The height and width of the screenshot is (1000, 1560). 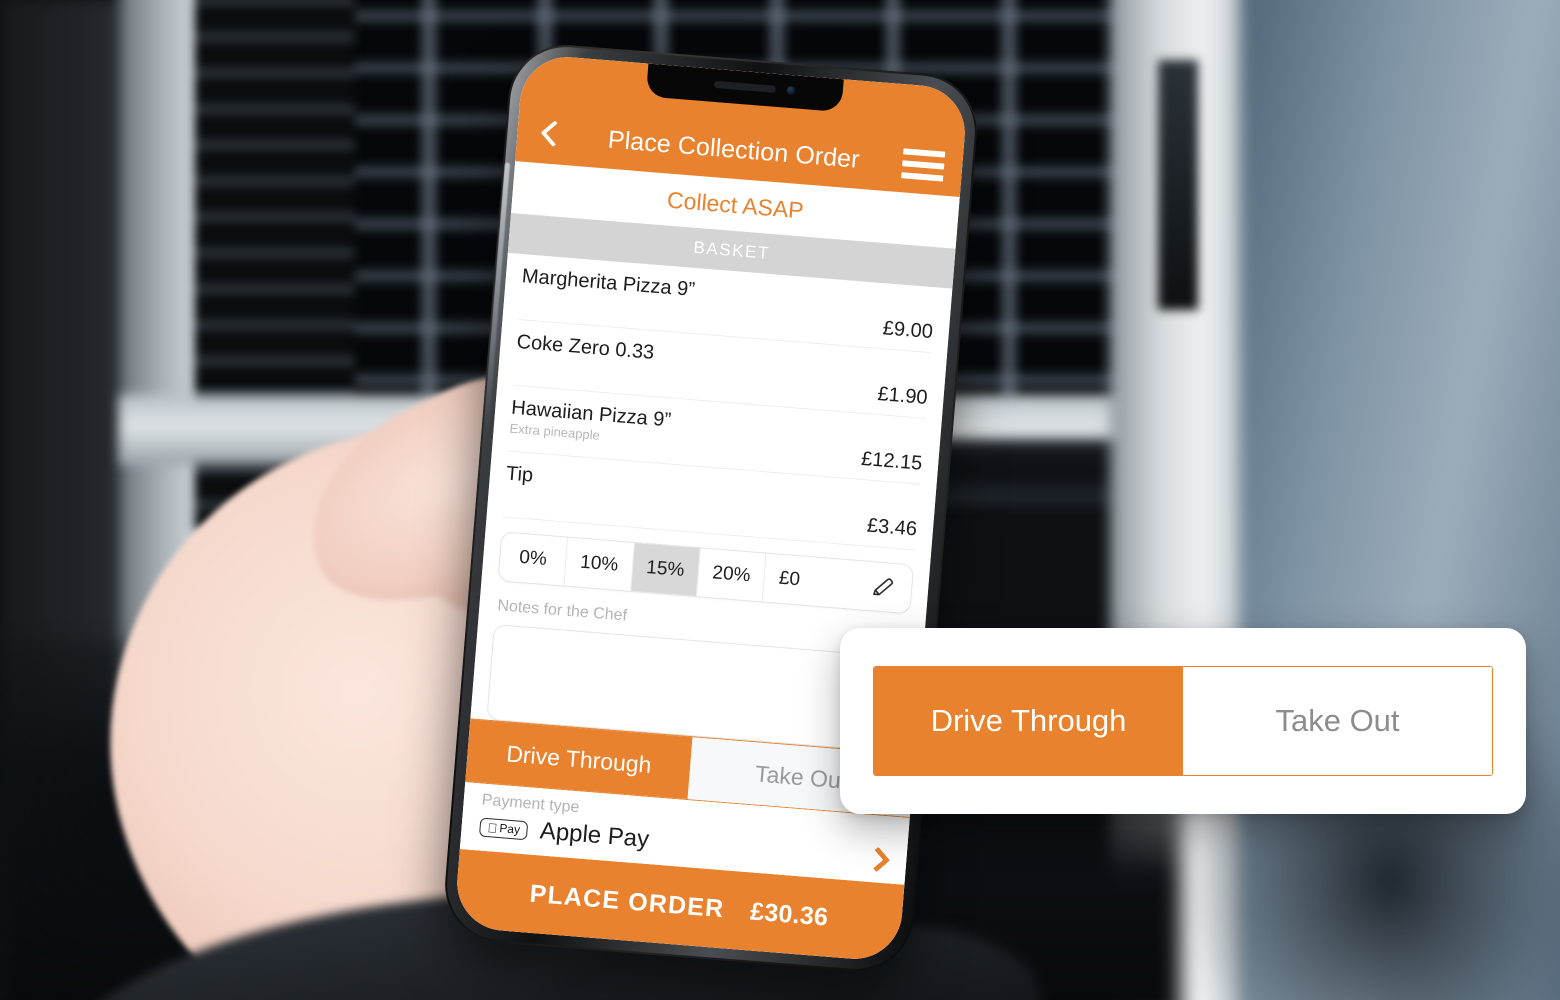 I want to click on tip-option-20: 20%, so click(x=731, y=575).